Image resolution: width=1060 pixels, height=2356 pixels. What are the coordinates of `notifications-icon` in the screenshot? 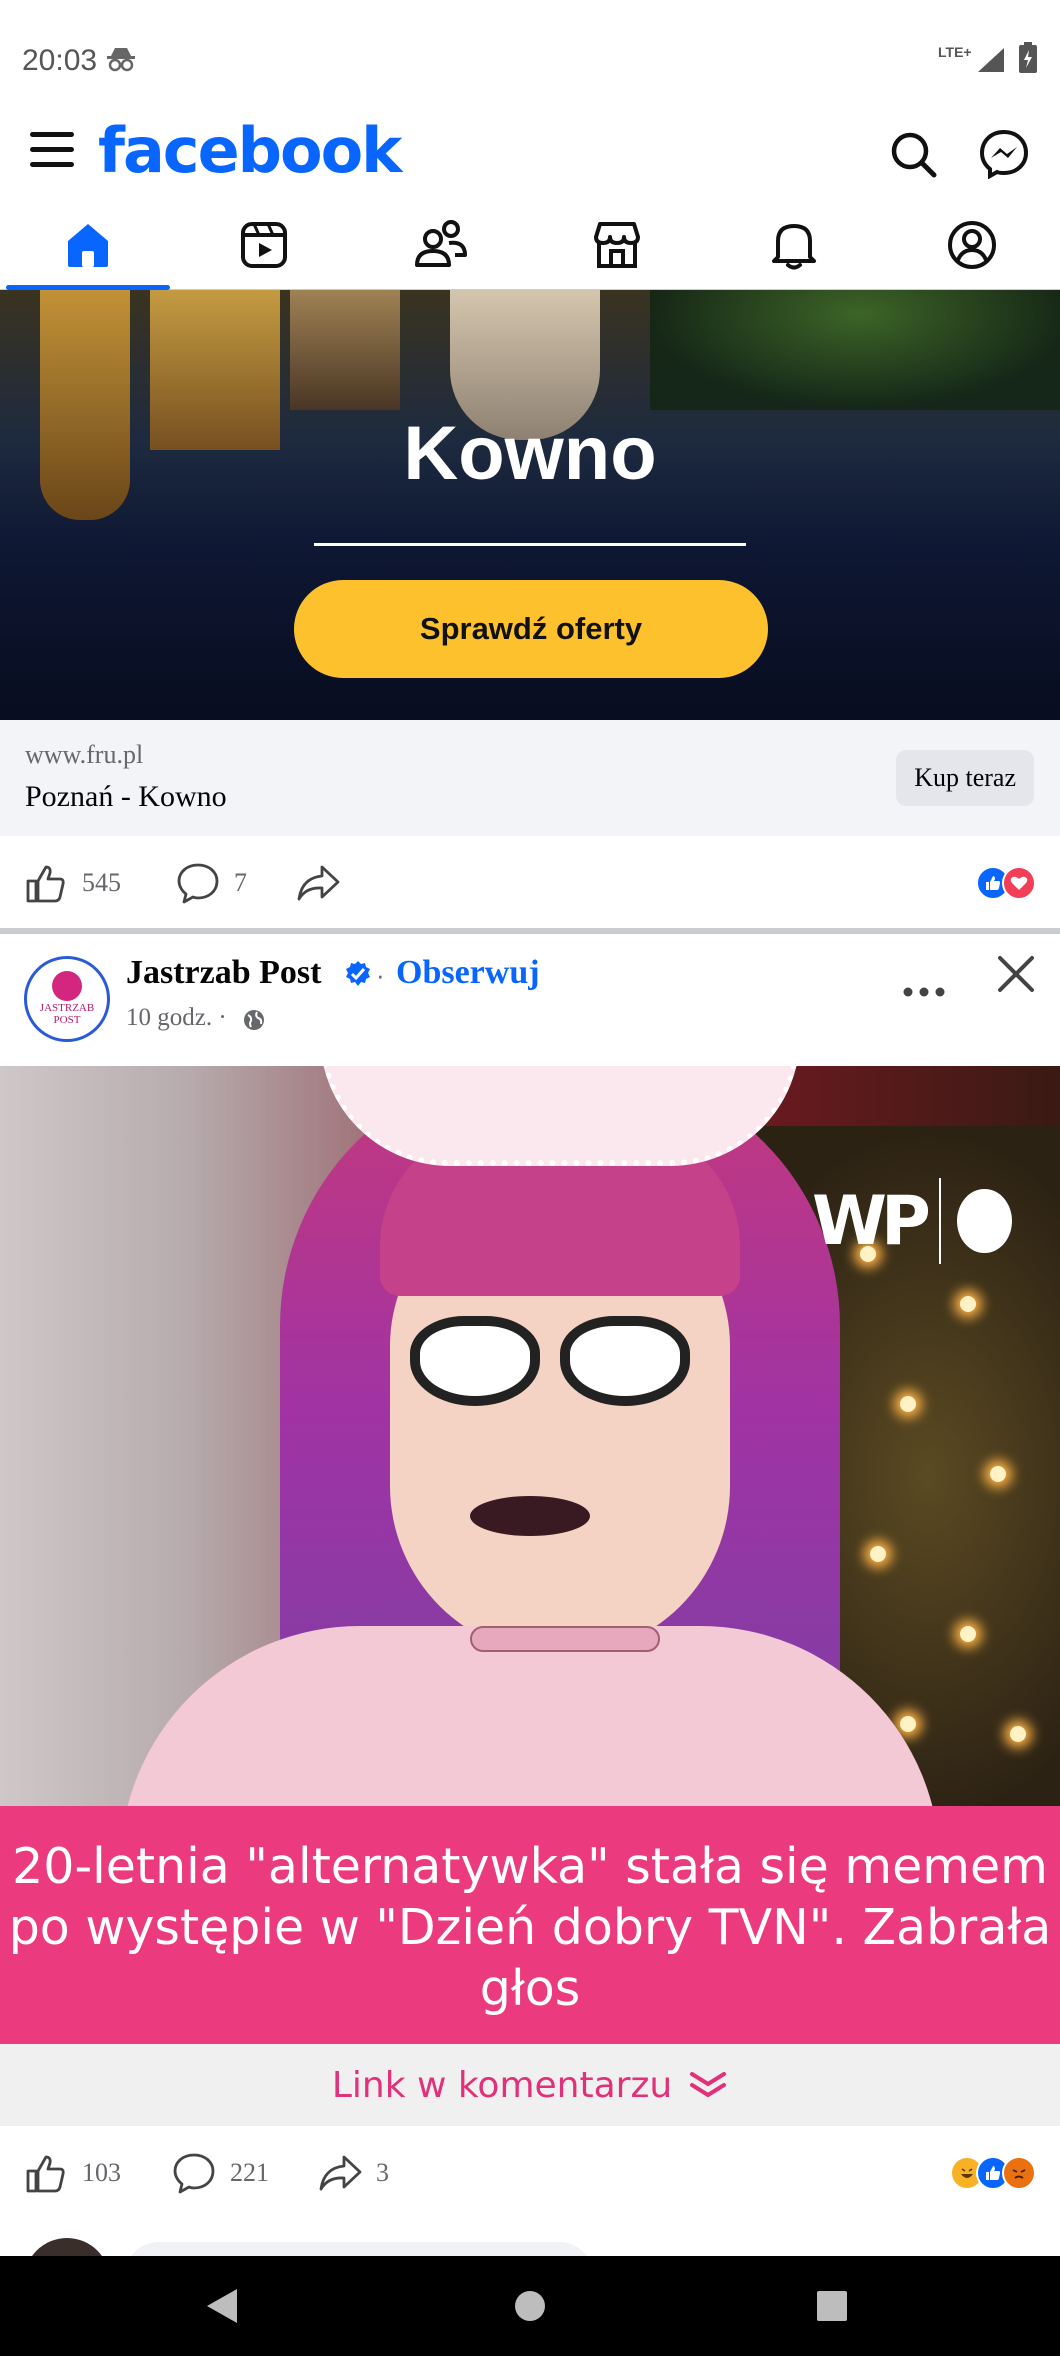 It's located at (794, 247).